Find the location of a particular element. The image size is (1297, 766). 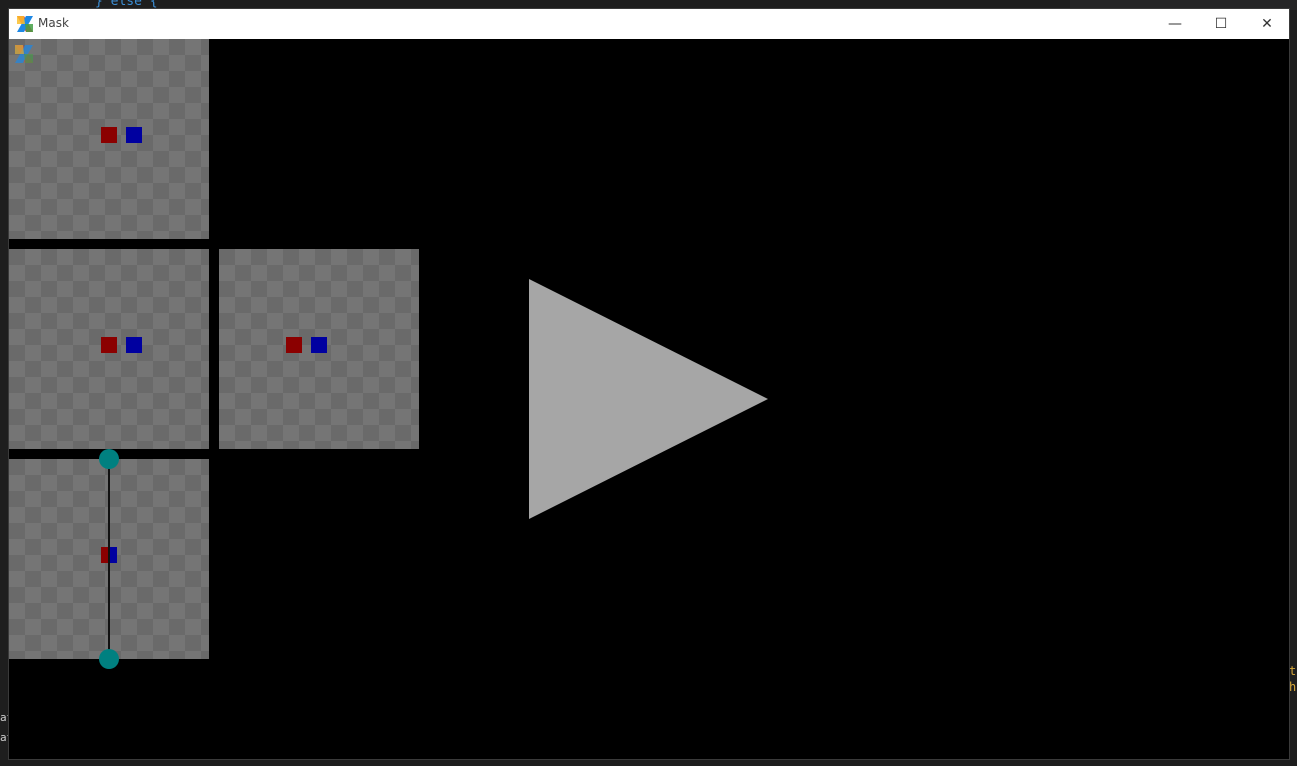

app-logo-icon is located at coordinates (25, 24).